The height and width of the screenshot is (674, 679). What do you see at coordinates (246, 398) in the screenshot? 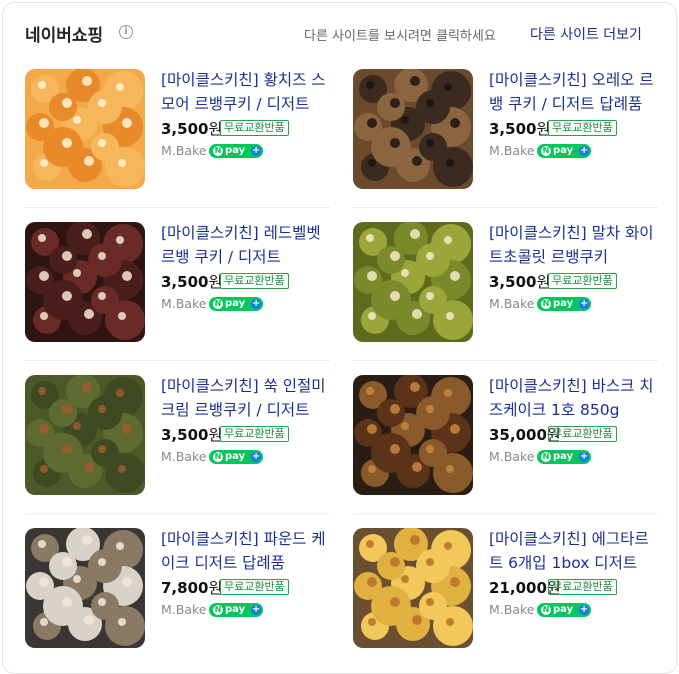
I see `product-name: [마이클스키친] 쑥 인절미크림 르뱅쿠키 / 디저트` at bounding box center [246, 398].